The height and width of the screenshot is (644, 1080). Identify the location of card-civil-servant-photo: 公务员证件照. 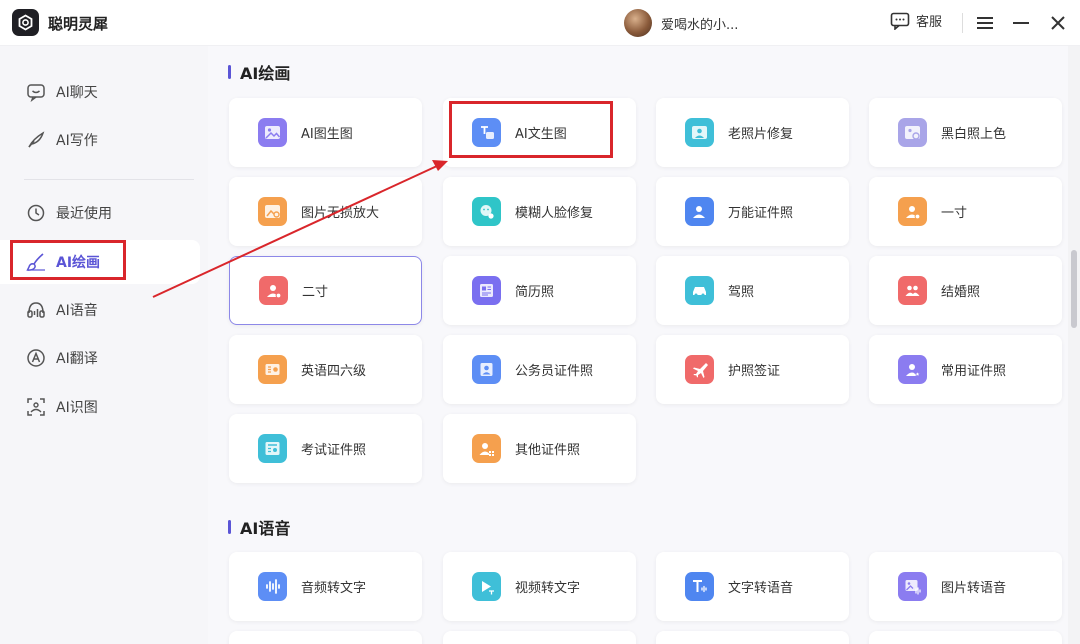
(539, 369).